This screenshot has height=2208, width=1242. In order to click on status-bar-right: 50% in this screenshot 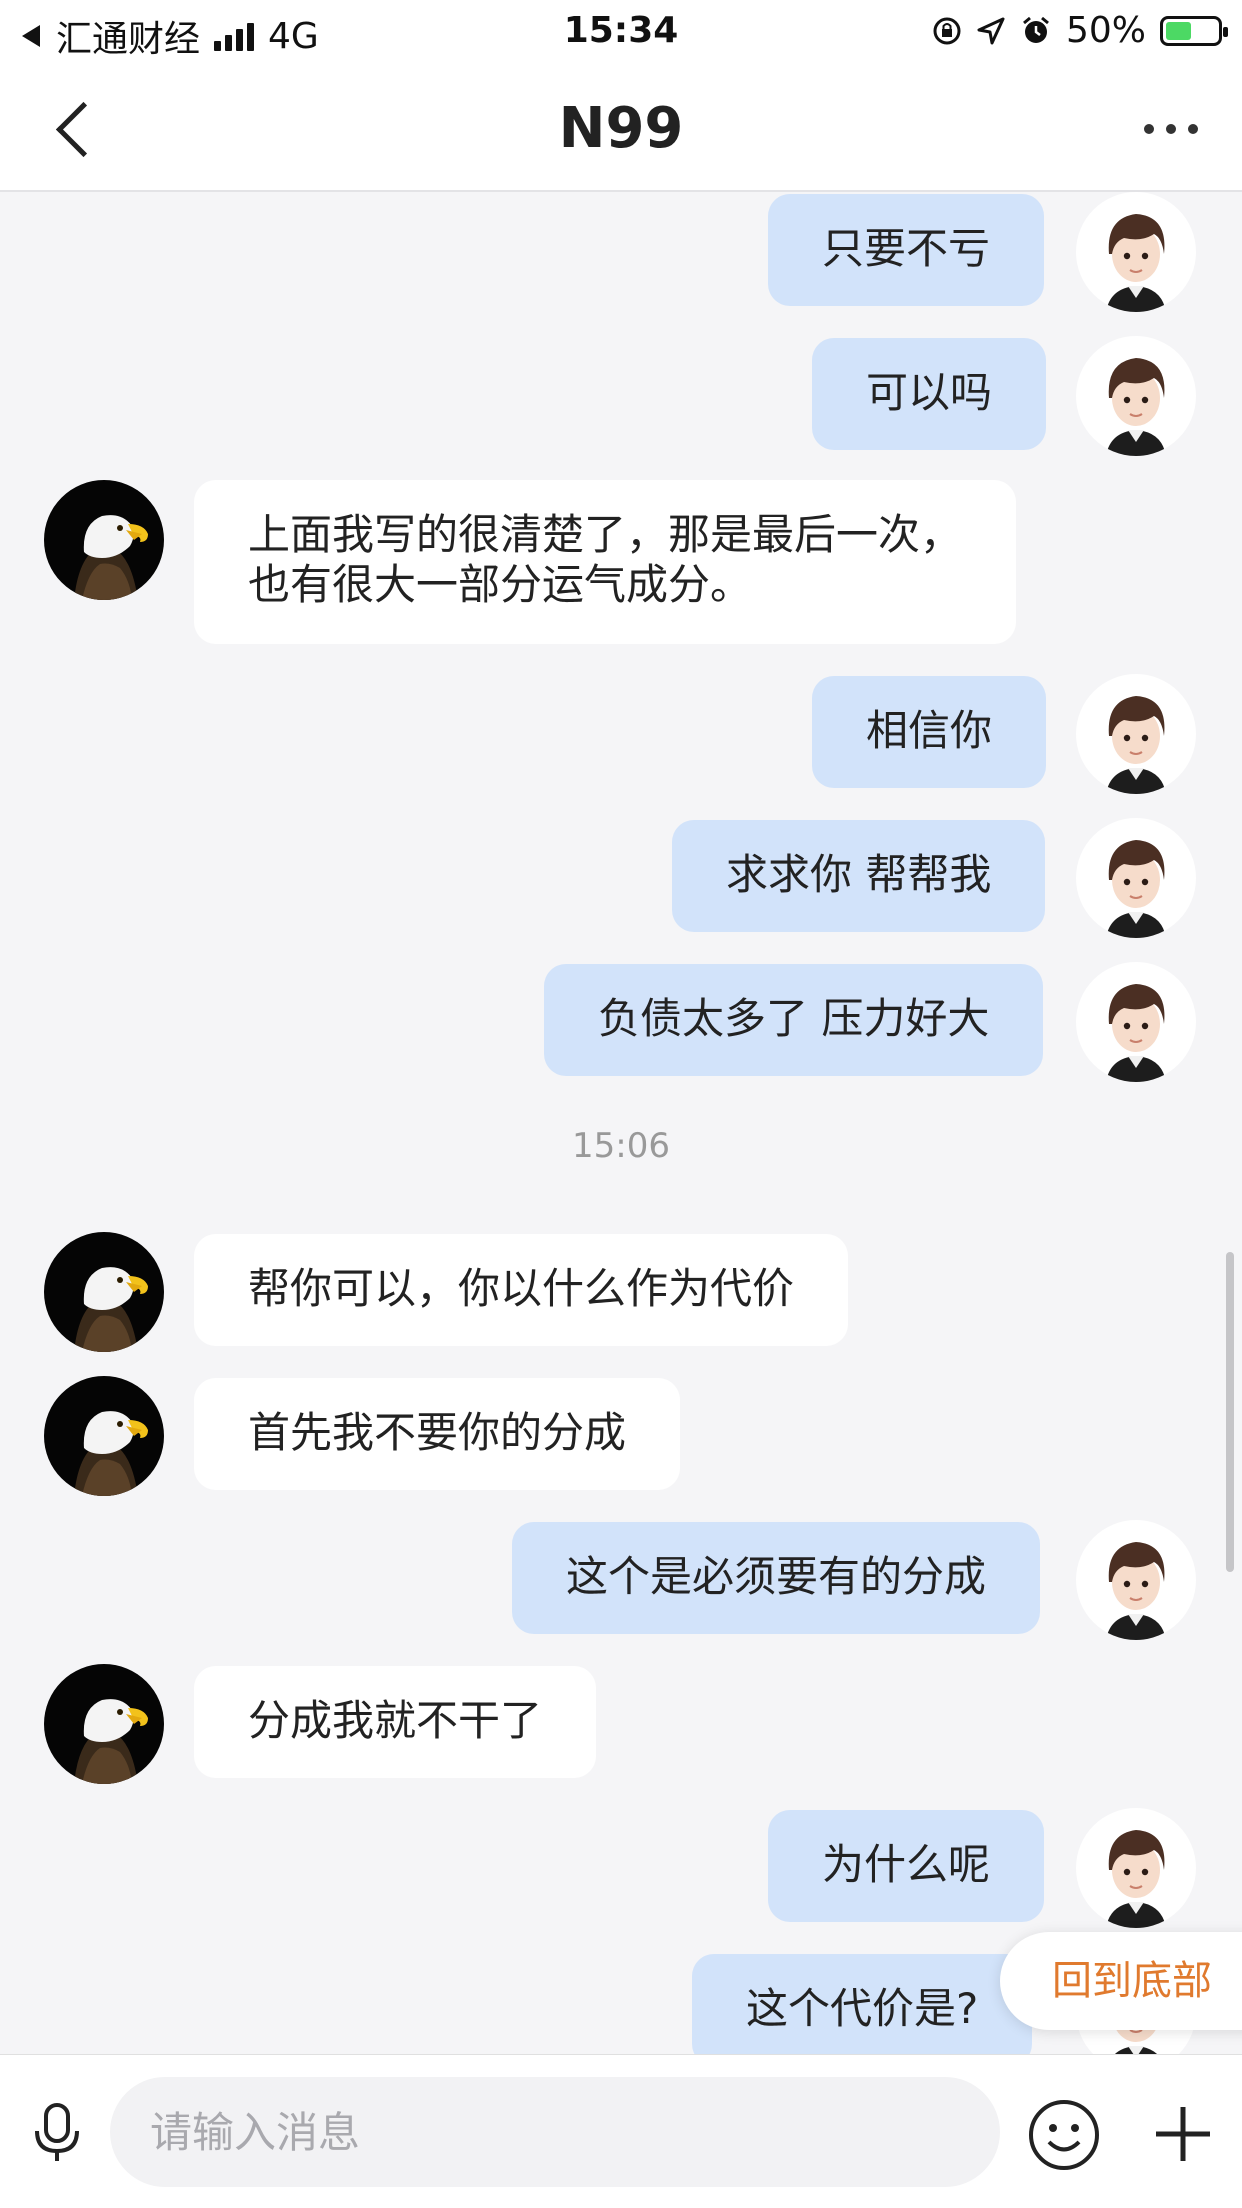, I will do `click(1080, 30)`.